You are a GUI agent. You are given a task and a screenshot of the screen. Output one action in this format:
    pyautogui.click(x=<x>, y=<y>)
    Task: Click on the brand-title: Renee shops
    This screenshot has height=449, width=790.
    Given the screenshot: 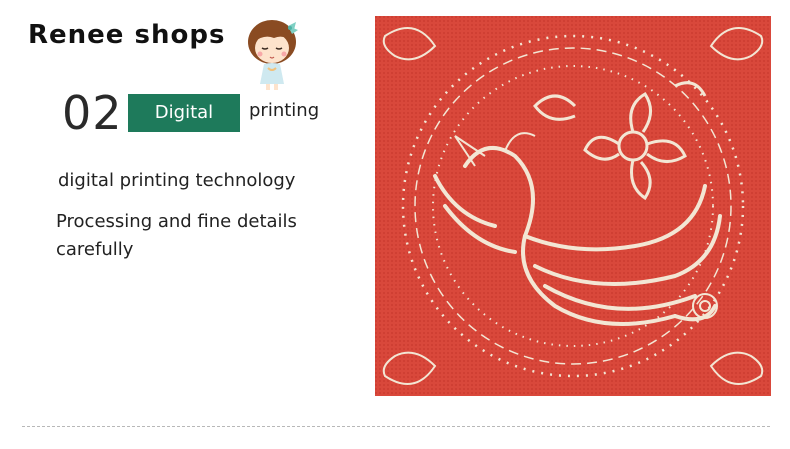 What is the action you would take?
    pyautogui.click(x=127, y=35)
    